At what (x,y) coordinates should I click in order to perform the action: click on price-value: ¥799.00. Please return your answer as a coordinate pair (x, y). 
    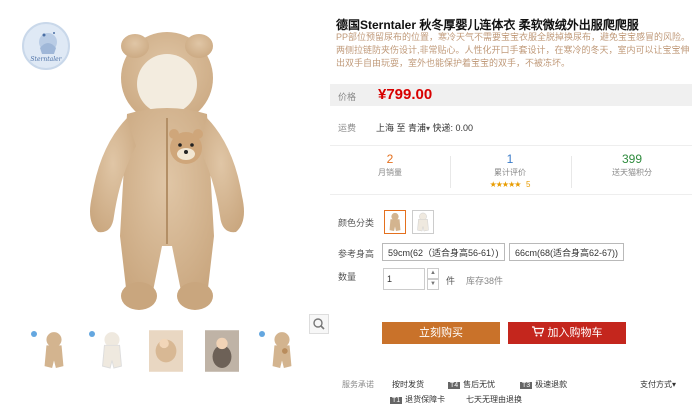
    Looking at the image, I should click on (405, 94).